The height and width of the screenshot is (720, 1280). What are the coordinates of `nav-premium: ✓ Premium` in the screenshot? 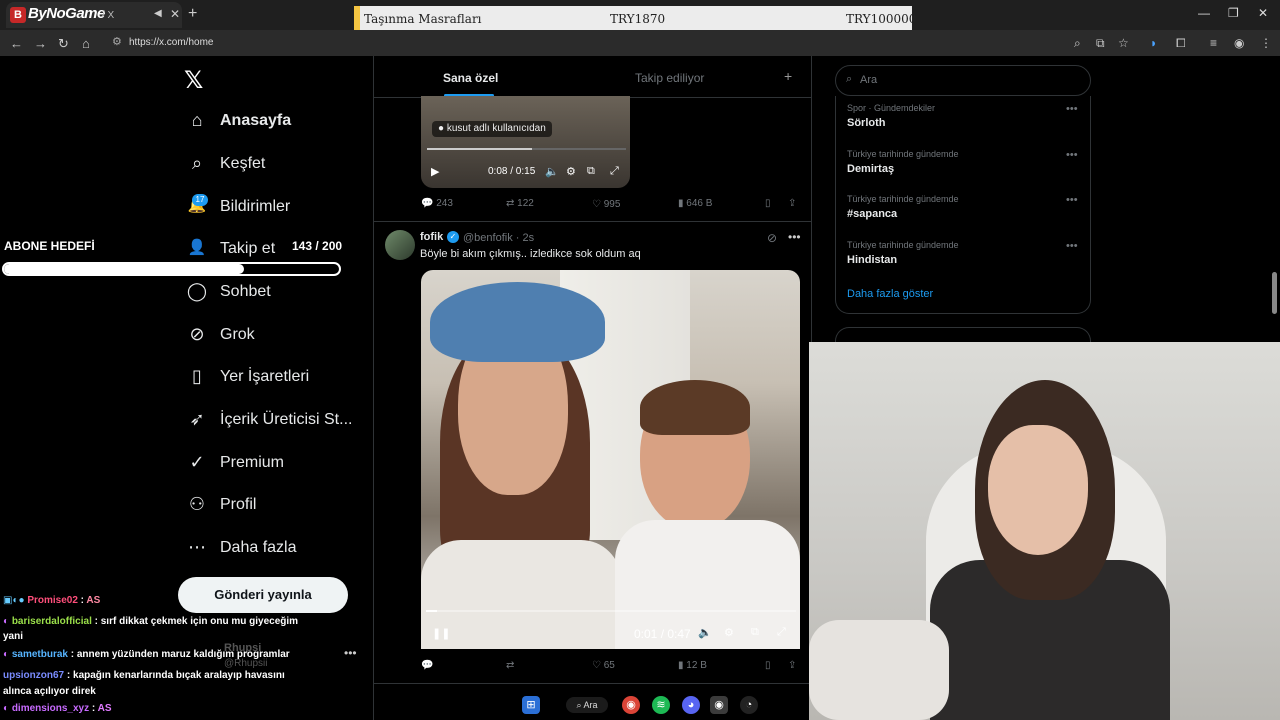 It's located at (276, 464).